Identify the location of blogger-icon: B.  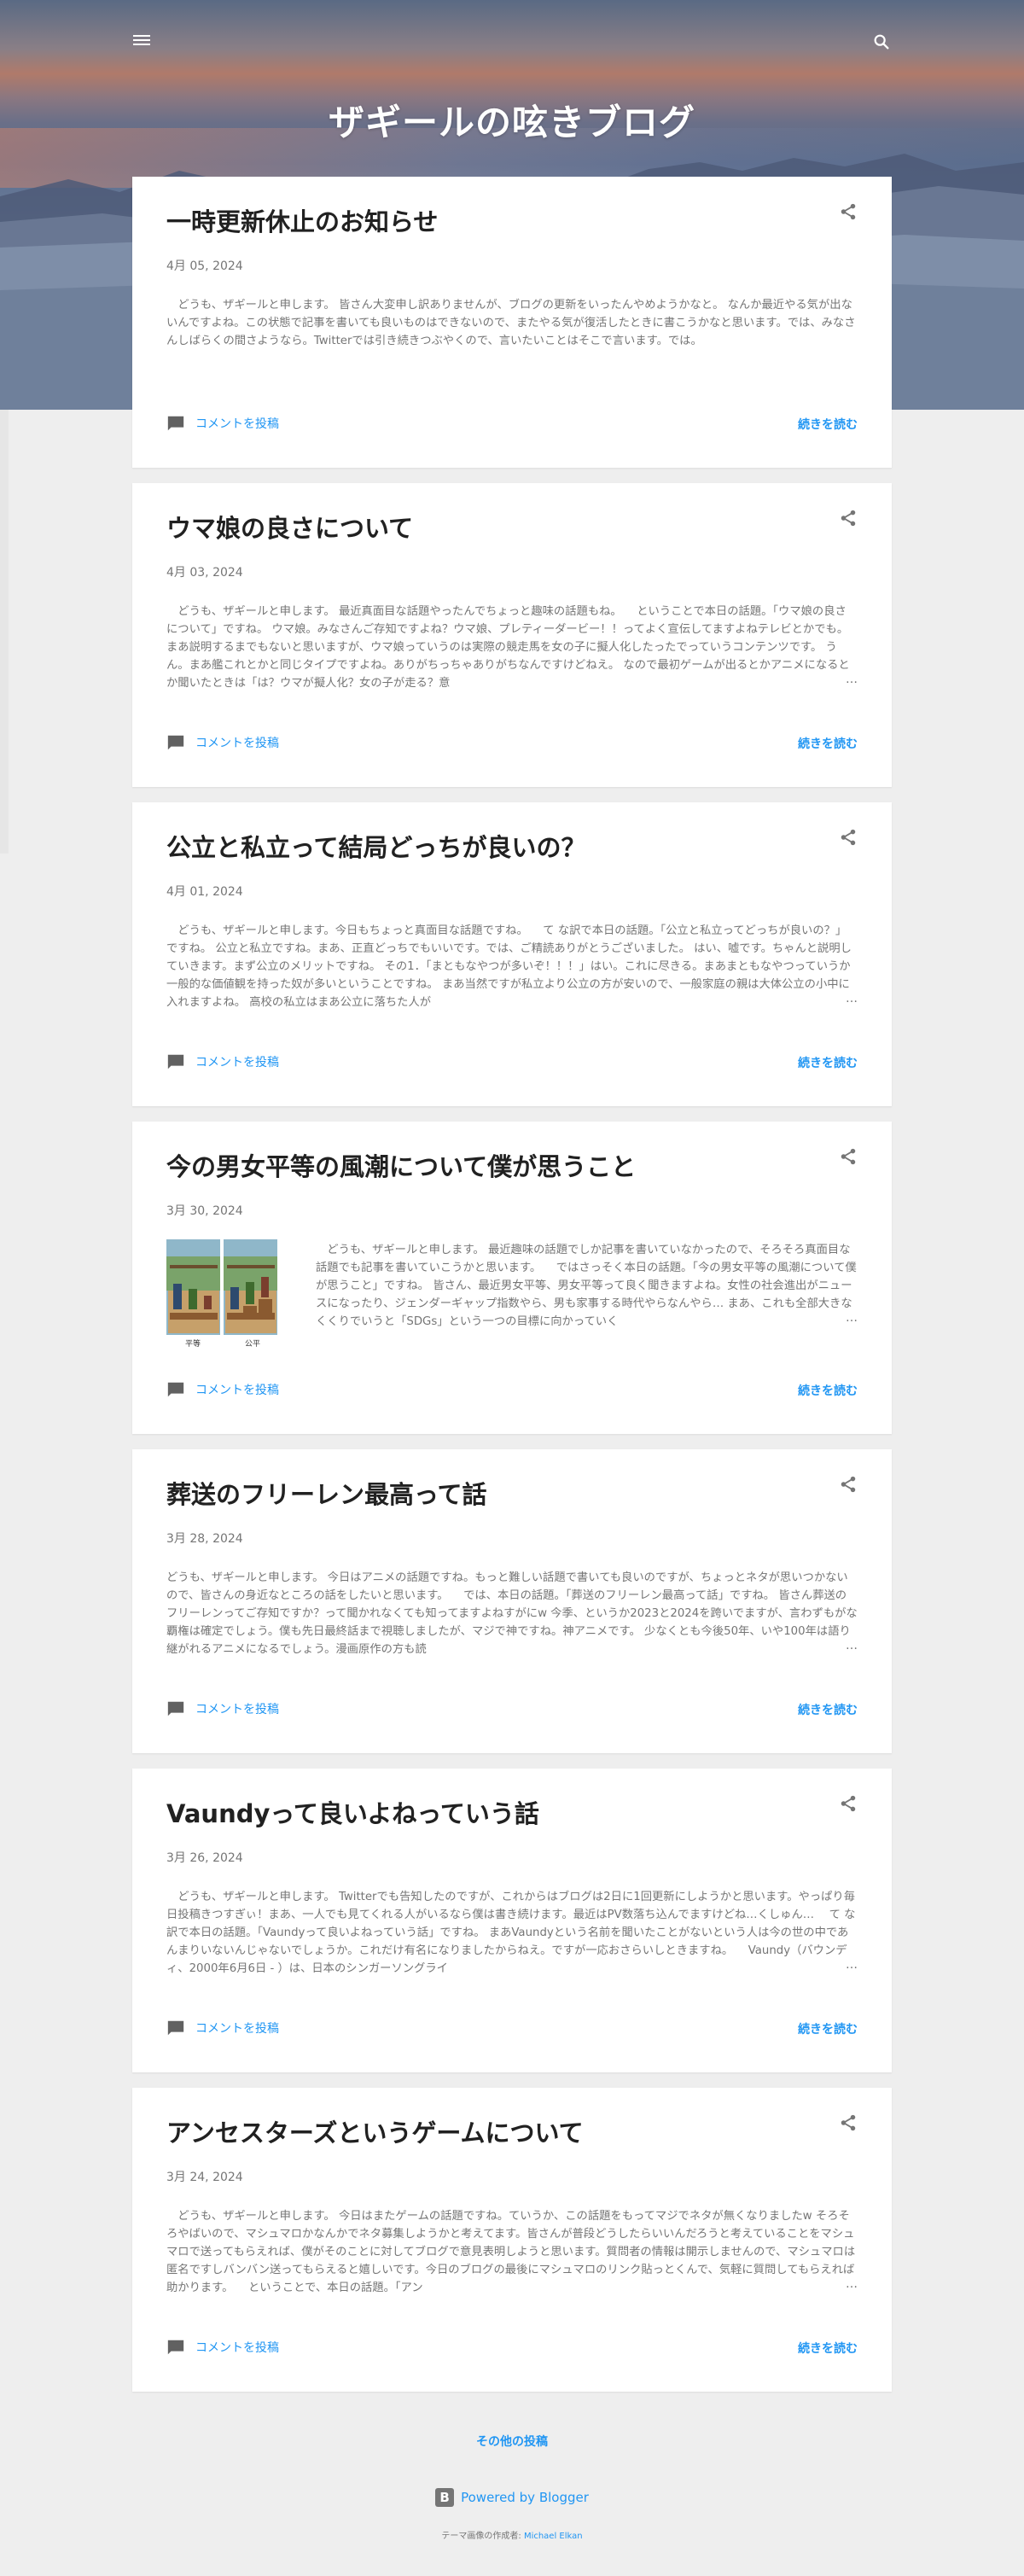
(445, 2497).